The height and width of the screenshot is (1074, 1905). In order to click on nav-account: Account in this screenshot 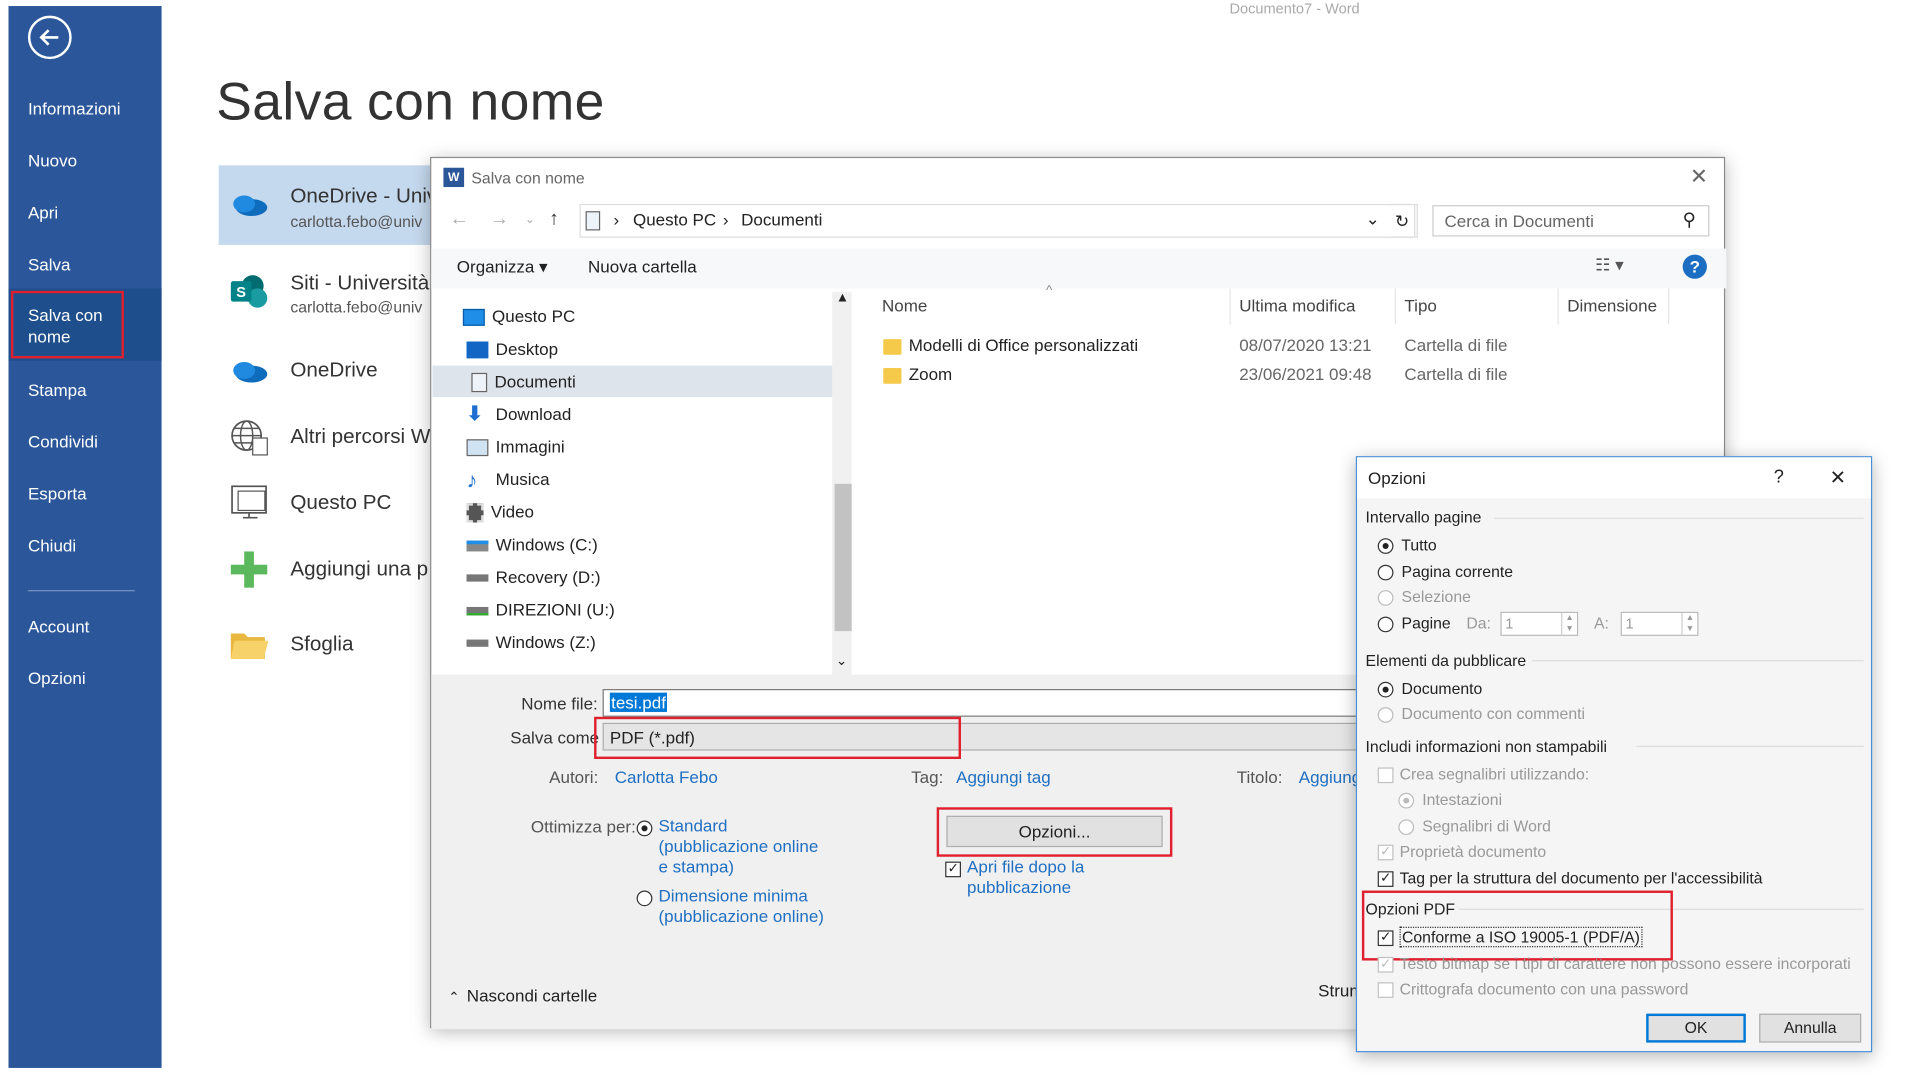, I will do `click(85, 626)`.